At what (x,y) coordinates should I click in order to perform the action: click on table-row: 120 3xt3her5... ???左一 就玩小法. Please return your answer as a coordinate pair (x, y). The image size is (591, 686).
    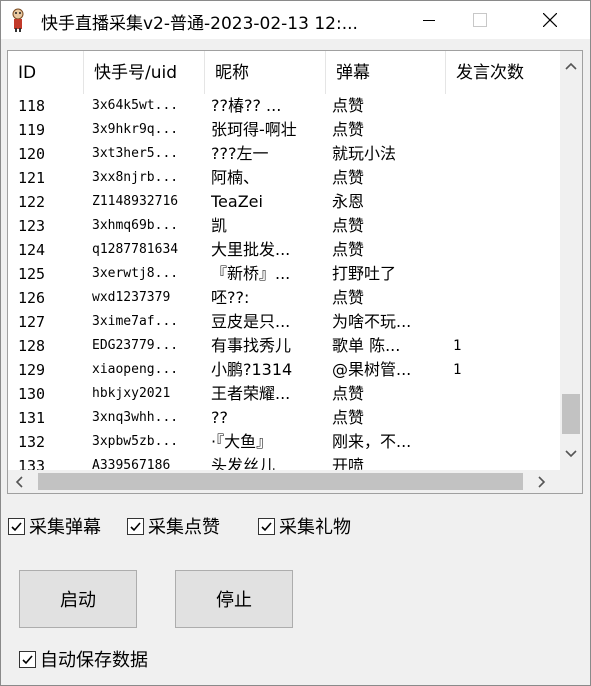
    Looking at the image, I should click on (284, 154).